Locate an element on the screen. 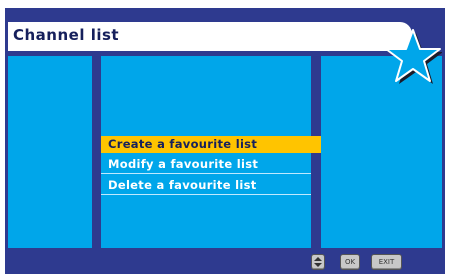 Image resolution: width=450 pixels, height=280 pixels. menu-item-create-favourite: Create a favourite list is located at coordinates (211, 144).